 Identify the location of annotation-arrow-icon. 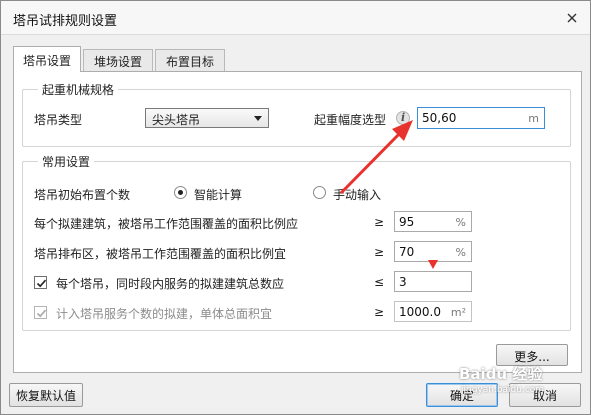
(388, 194).